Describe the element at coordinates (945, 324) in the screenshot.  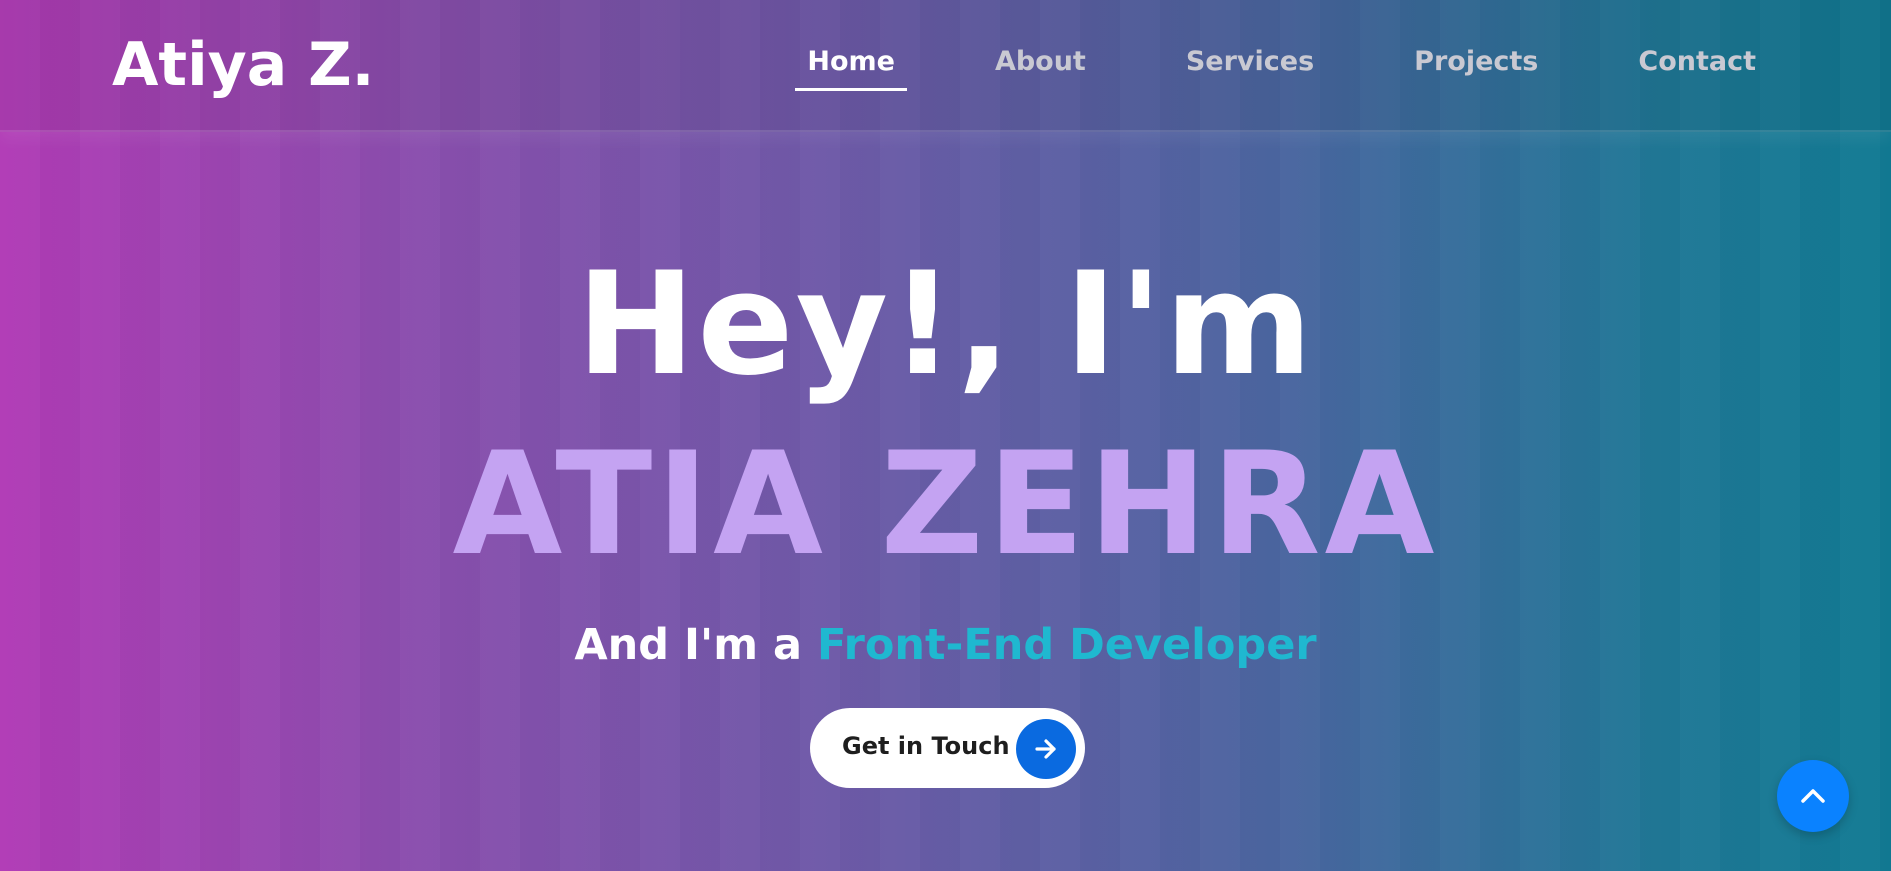
I see `hero-greeting: Hey!, I'm` at that location.